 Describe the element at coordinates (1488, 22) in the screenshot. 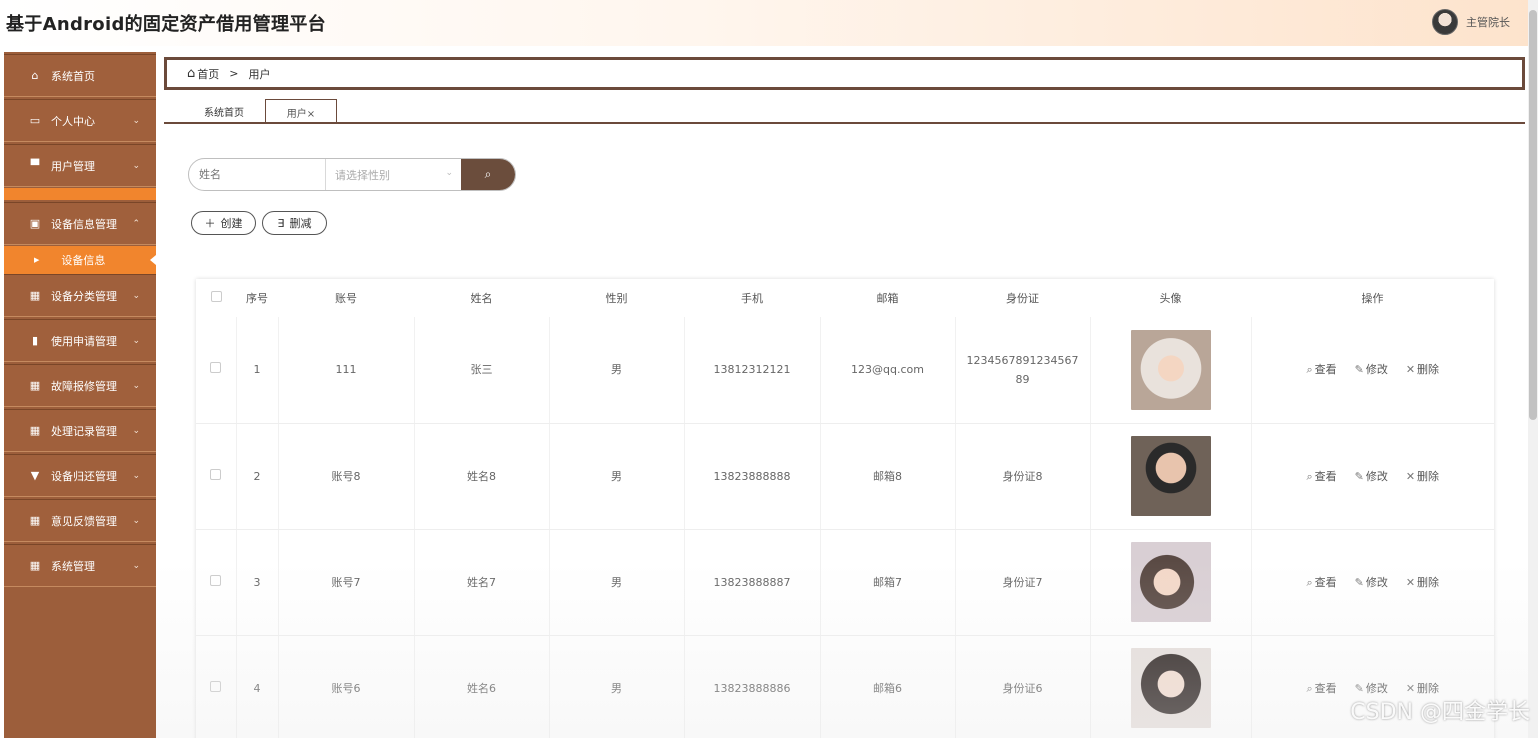

I see `user-name: 主管院长` at that location.